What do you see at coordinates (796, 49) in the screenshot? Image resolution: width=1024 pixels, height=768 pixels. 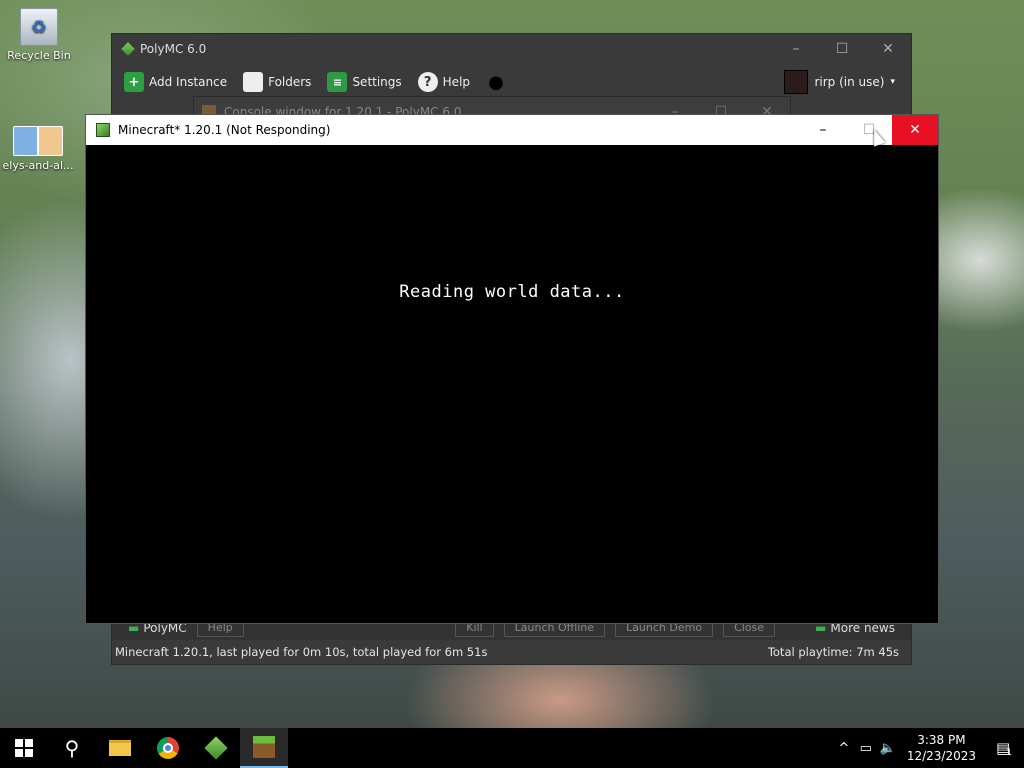 I see `minimize-button: –` at bounding box center [796, 49].